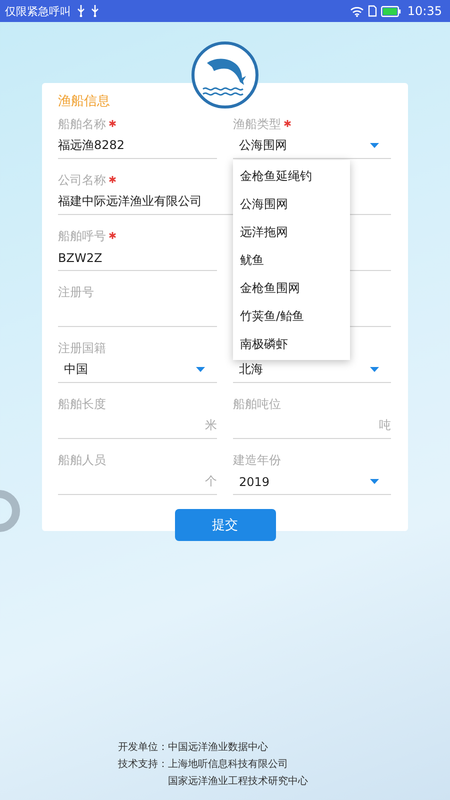 The width and height of the screenshot is (450, 800). What do you see at coordinates (257, 124) in the screenshot?
I see `field-label: 渔船类型` at bounding box center [257, 124].